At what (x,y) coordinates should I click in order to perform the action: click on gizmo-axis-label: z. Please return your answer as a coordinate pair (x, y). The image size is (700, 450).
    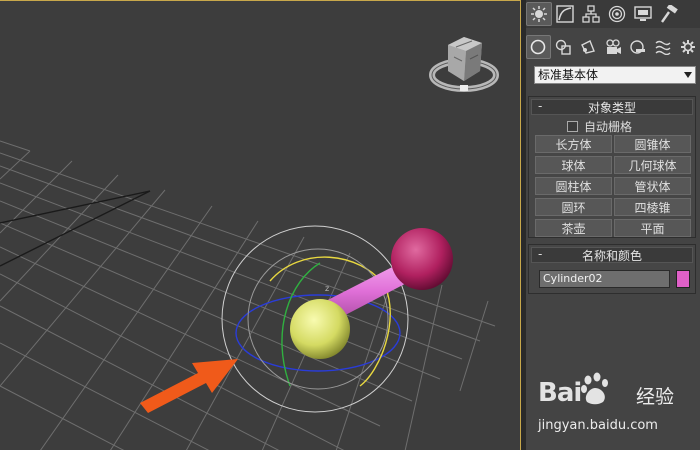
    Looking at the image, I should click on (327, 288).